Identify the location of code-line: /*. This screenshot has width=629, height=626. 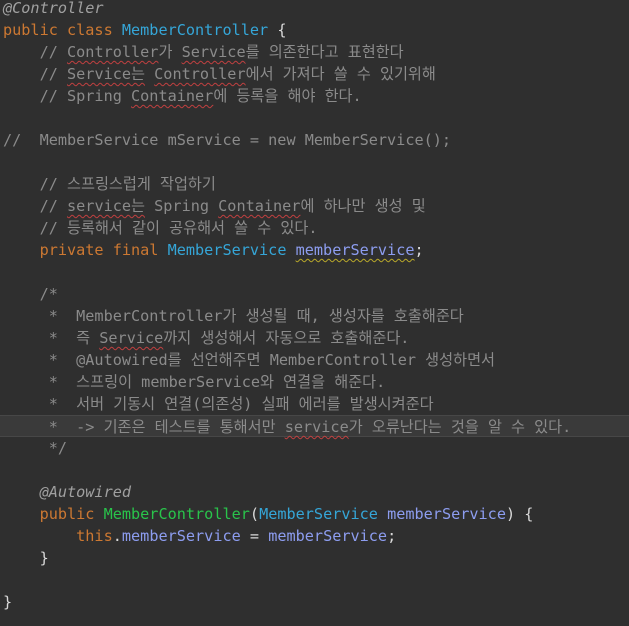
(314, 294).